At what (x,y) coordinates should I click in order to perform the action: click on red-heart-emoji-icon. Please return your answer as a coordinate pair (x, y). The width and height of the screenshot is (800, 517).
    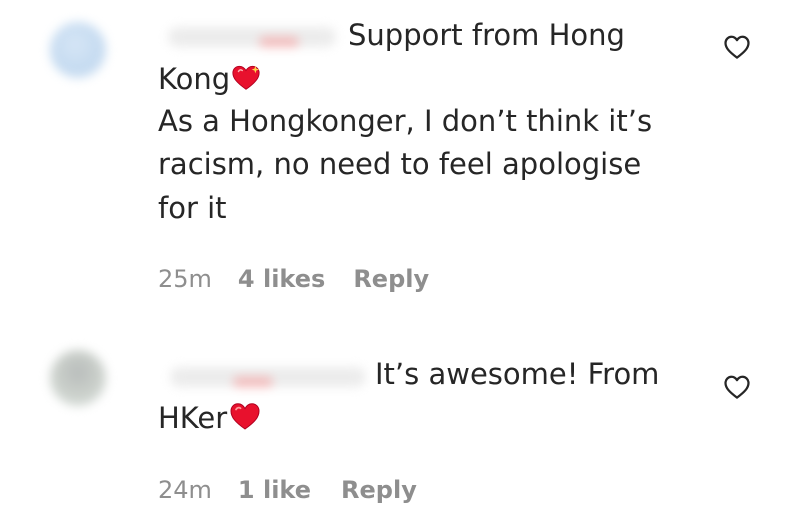
    Looking at the image, I should click on (245, 416).